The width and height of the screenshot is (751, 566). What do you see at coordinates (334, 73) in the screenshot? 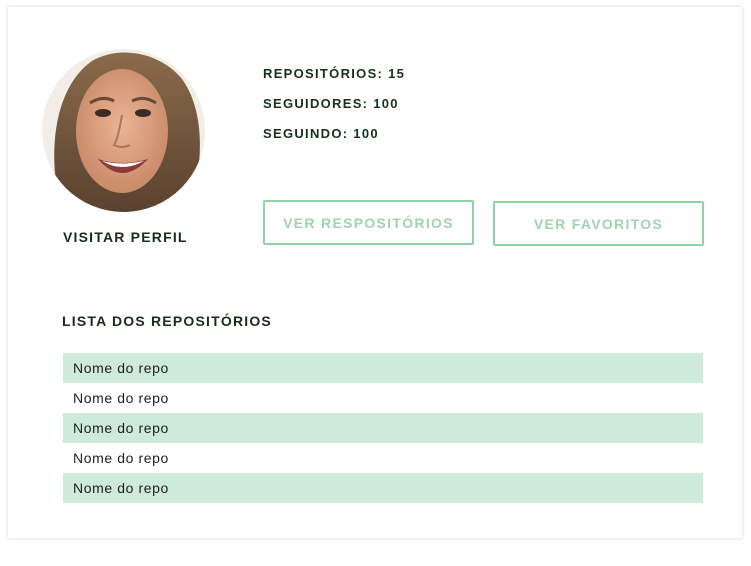
I see `repos-count: REPOSITÓRIOS: 15` at bounding box center [334, 73].